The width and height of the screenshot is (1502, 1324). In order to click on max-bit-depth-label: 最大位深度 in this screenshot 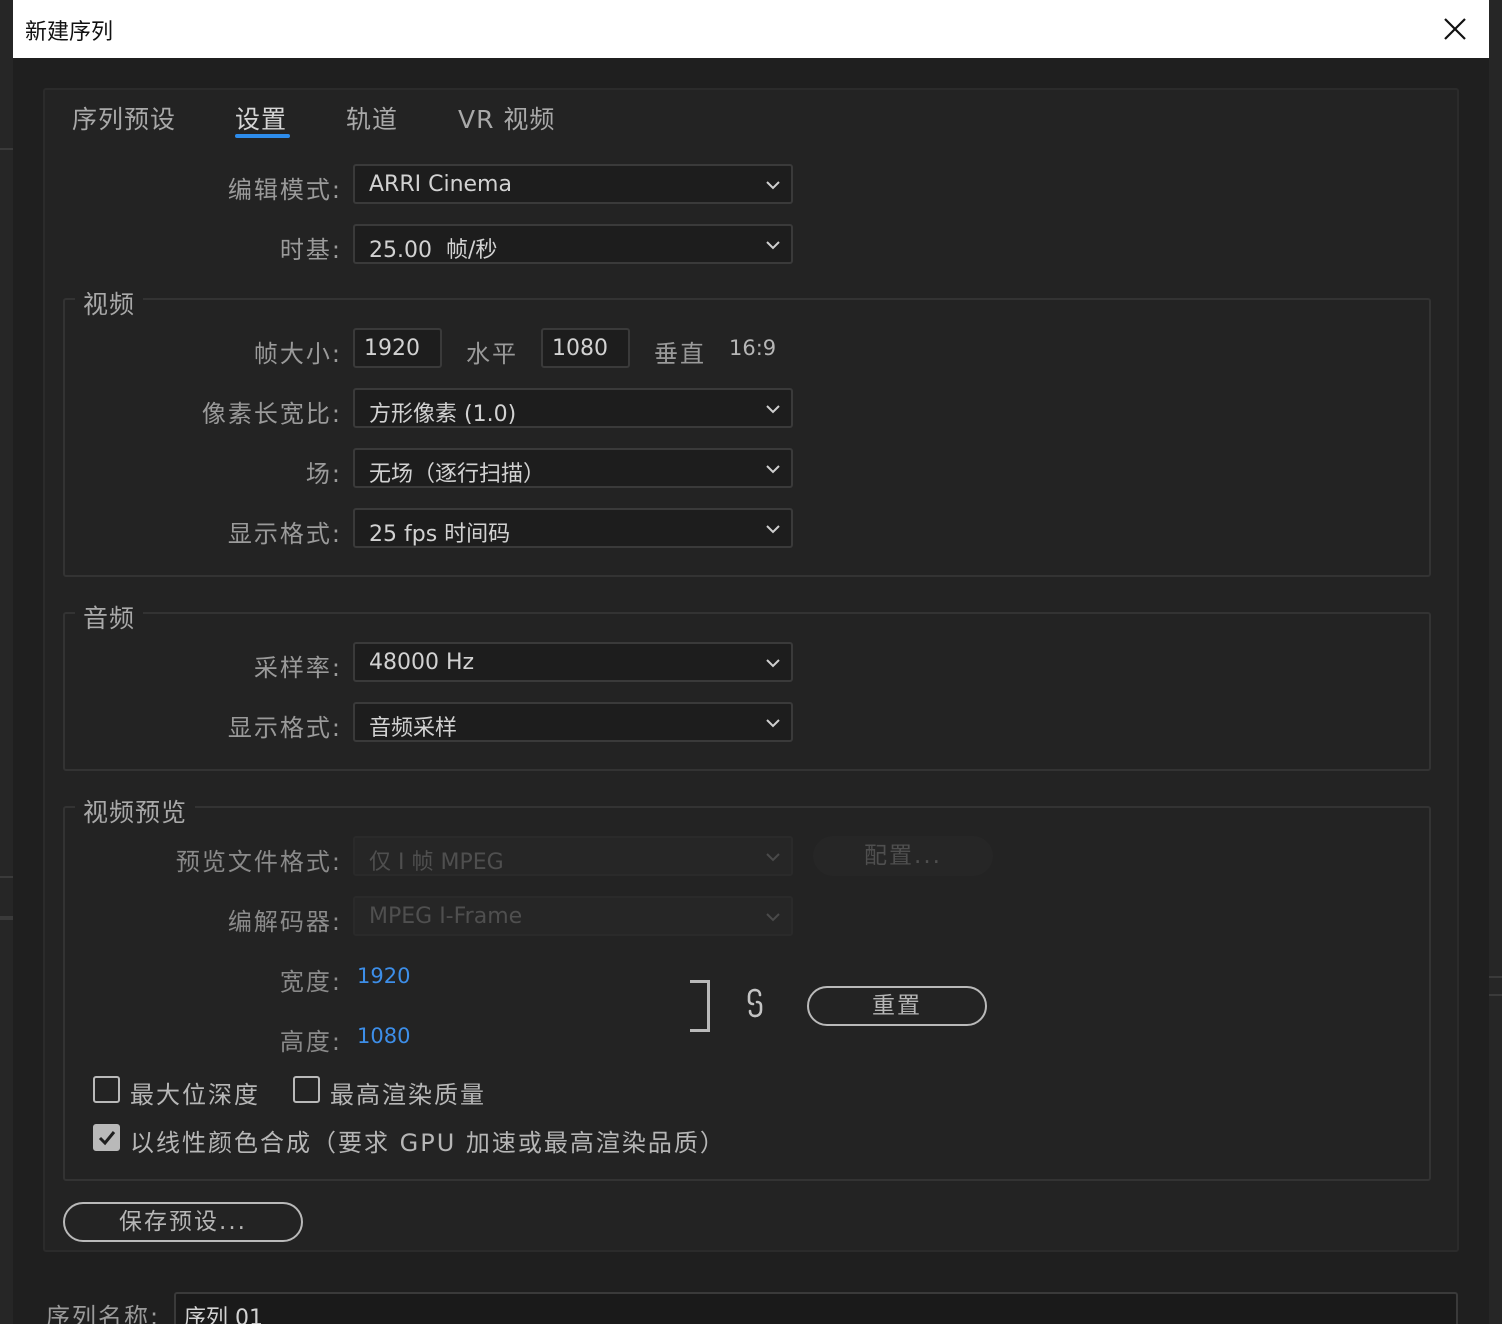, I will do `click(195, 1095)`.